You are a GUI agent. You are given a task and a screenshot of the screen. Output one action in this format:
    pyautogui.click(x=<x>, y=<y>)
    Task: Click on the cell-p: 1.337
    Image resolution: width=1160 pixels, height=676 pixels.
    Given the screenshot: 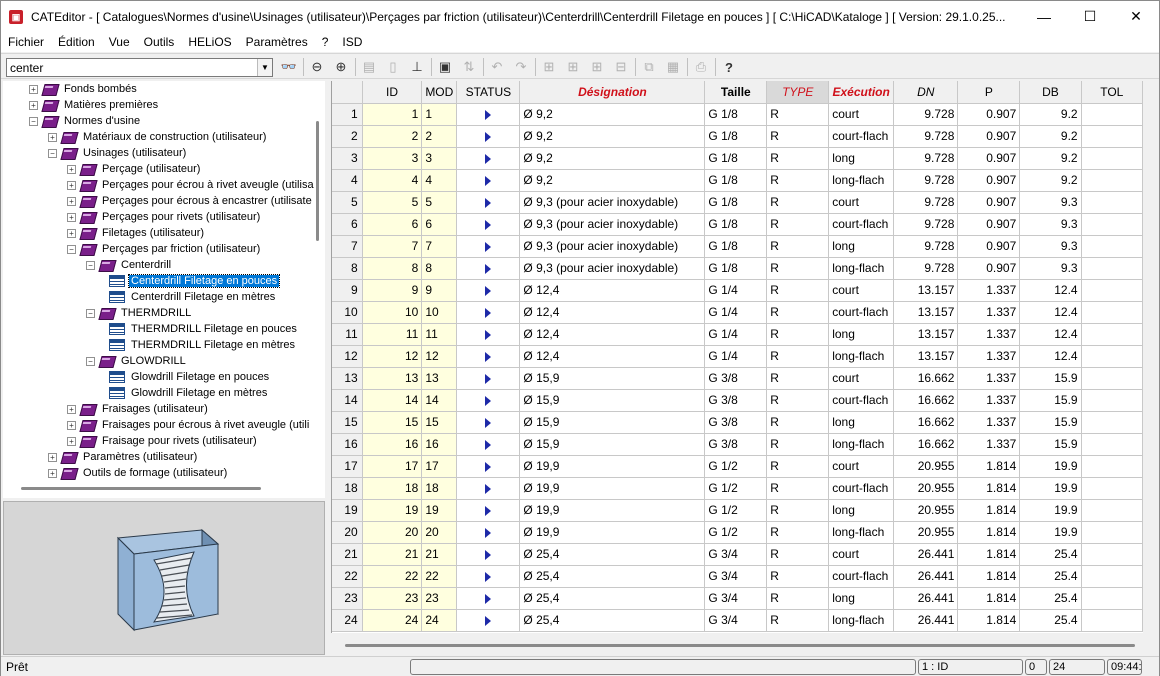 What is the action you would take?
    pyautogui.click(x=989, y=290)
    